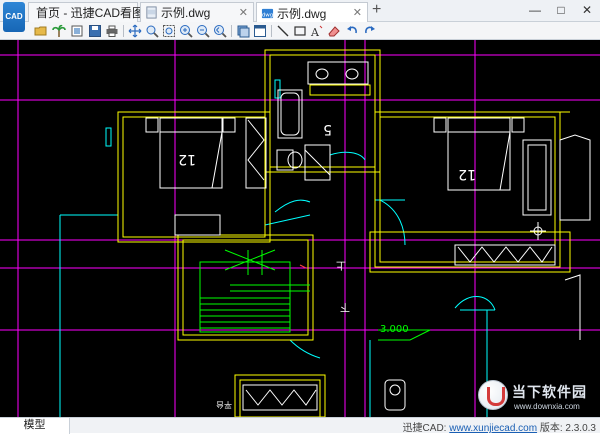 This screenshot has height=434, width=600. What do you see at coordinates (35, 426) in the screenshot?
I see `model-tab: 模型` at bounding box center [35, 426].